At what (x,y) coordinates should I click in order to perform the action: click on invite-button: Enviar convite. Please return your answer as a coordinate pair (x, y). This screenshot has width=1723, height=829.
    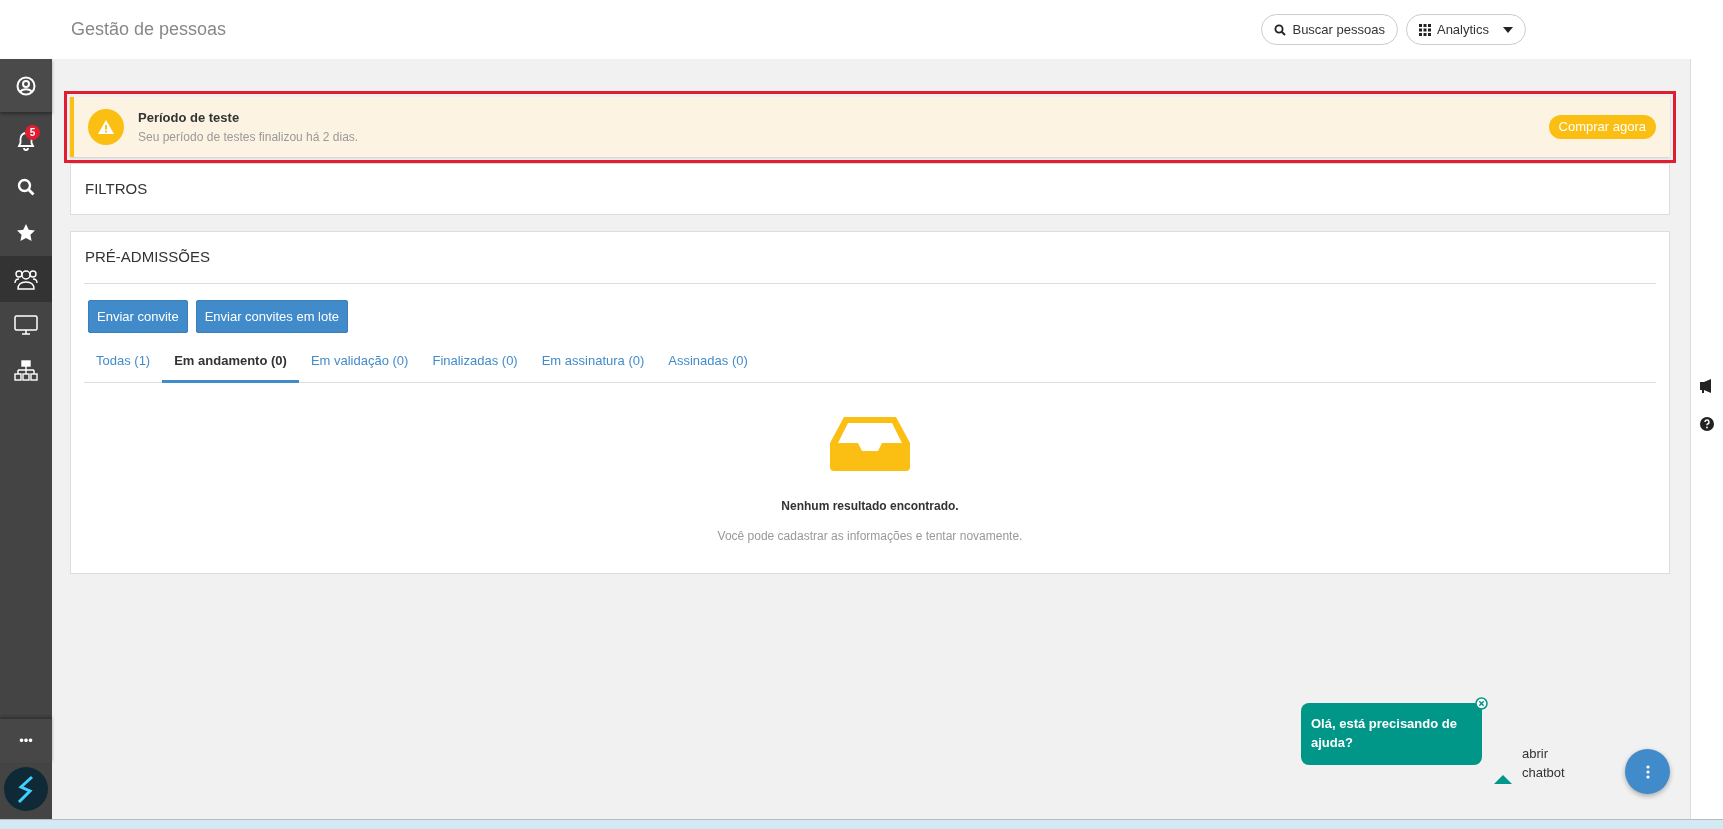
    Looking at the image, I should click on (138, 316).